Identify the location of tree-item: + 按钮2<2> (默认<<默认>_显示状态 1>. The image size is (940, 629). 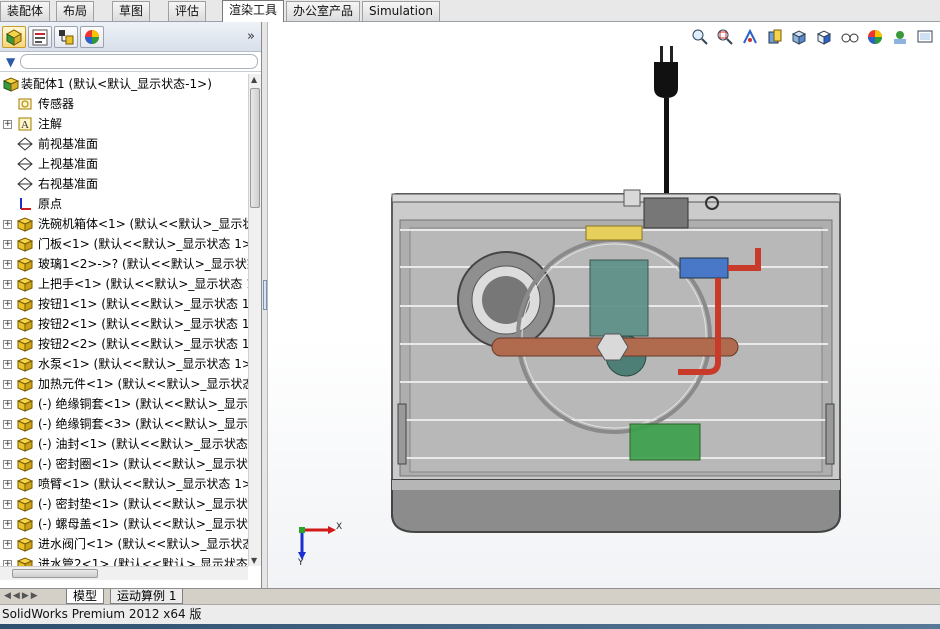
(124, 344).